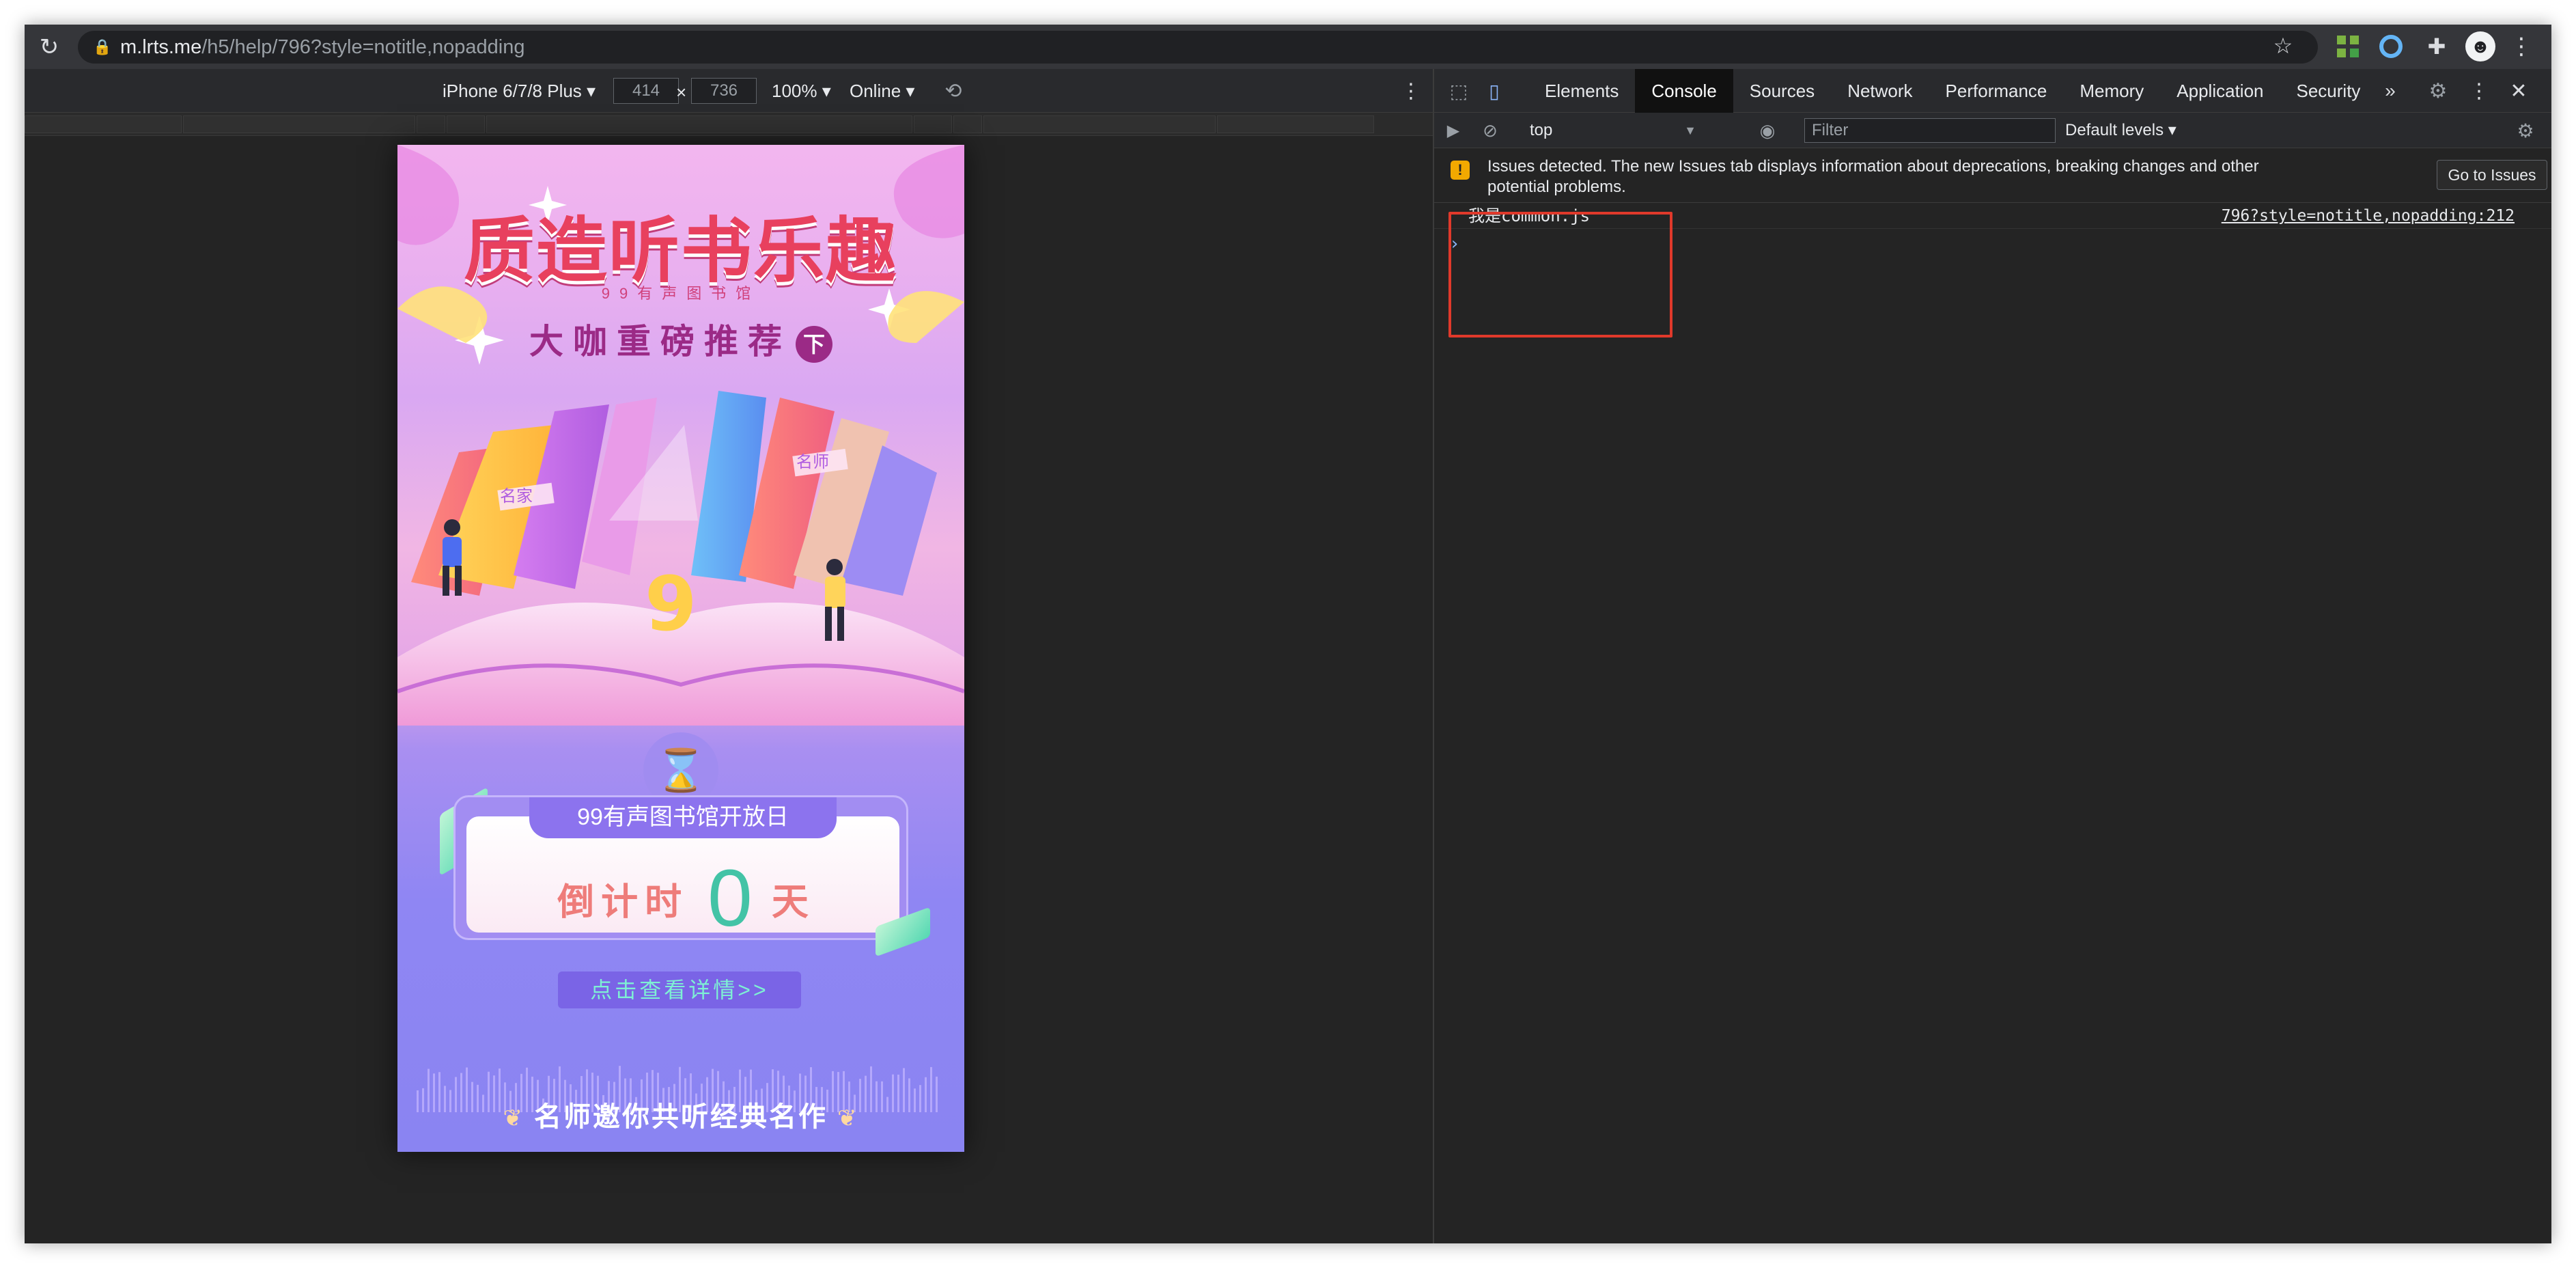 Image resolution: width=2576 pixels, height=1268 pixels. I want to click on device-menu-icon: ⋮, so click(1411, 91).